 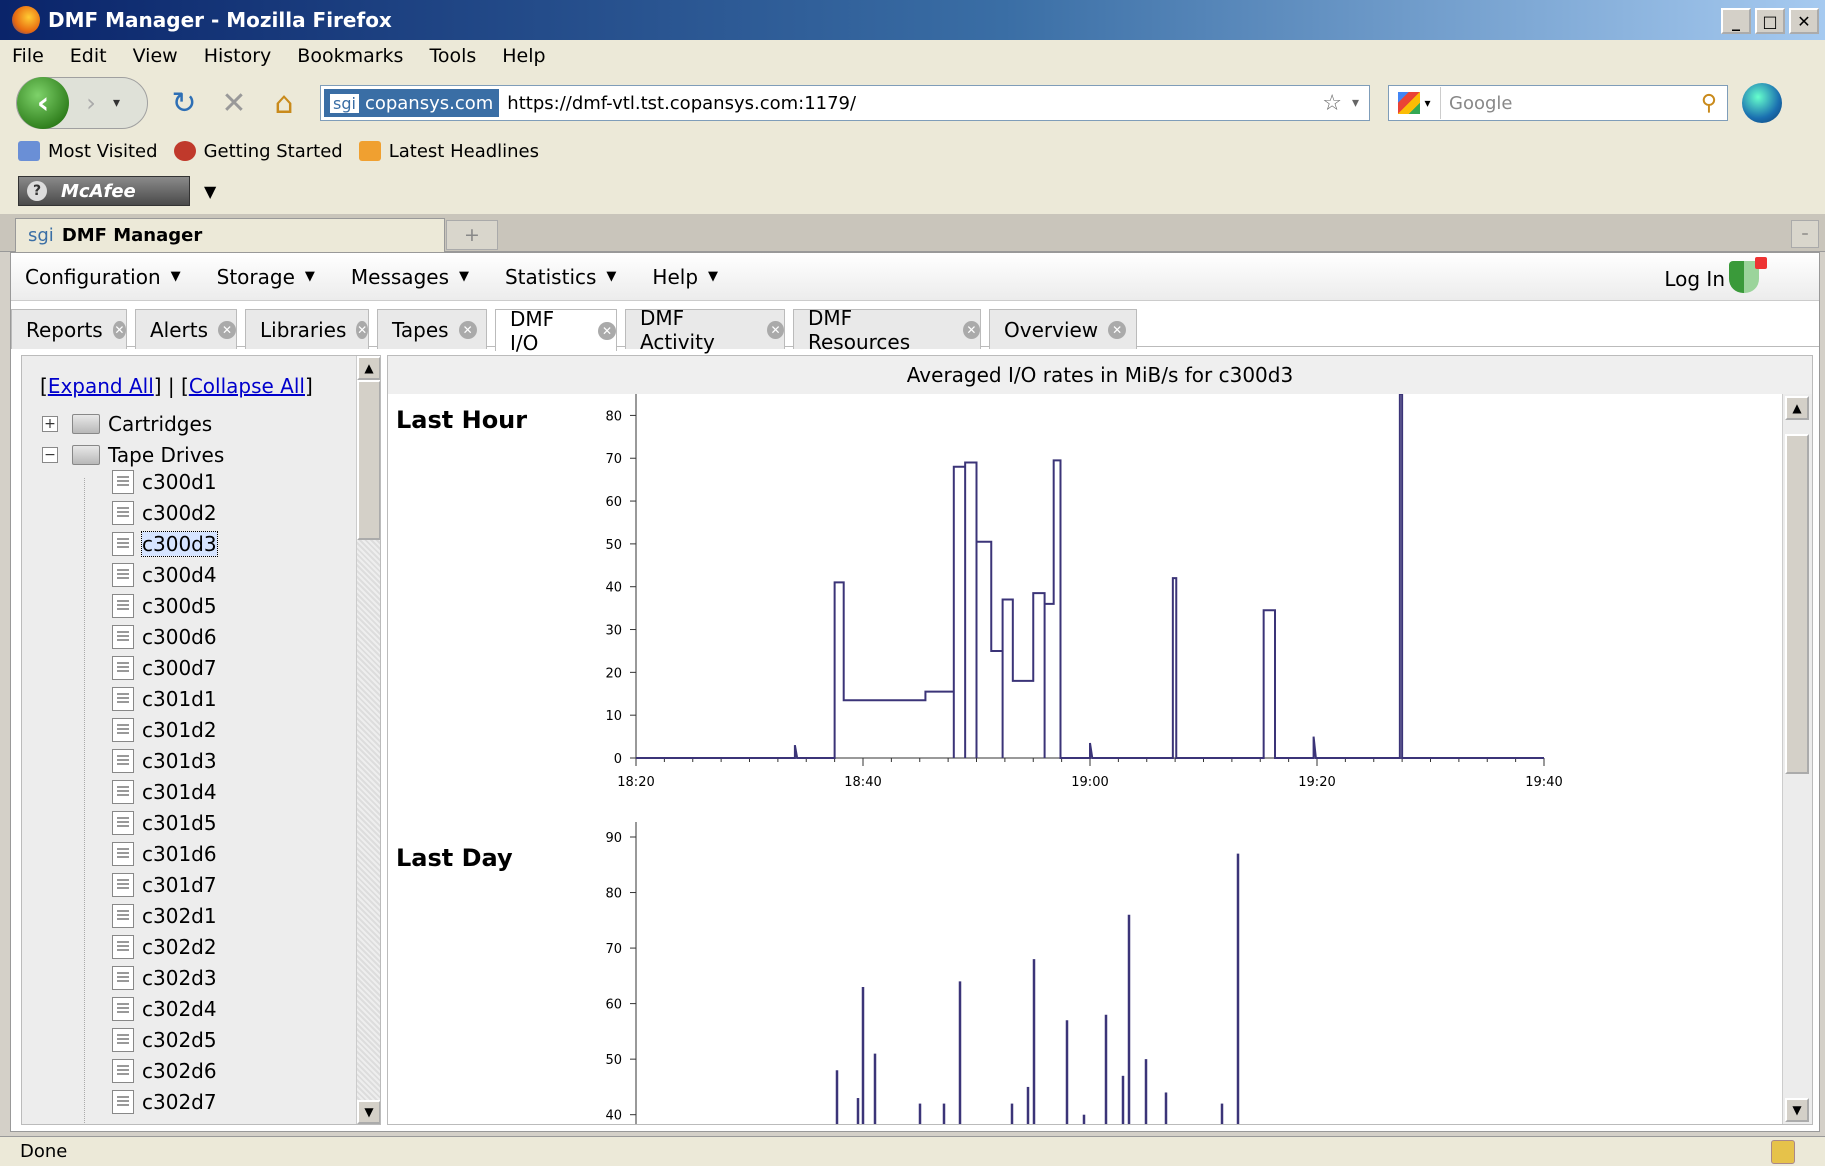 I want to click on chart-scrollbar: ▲ ▼, so click(x=1797, y=759).